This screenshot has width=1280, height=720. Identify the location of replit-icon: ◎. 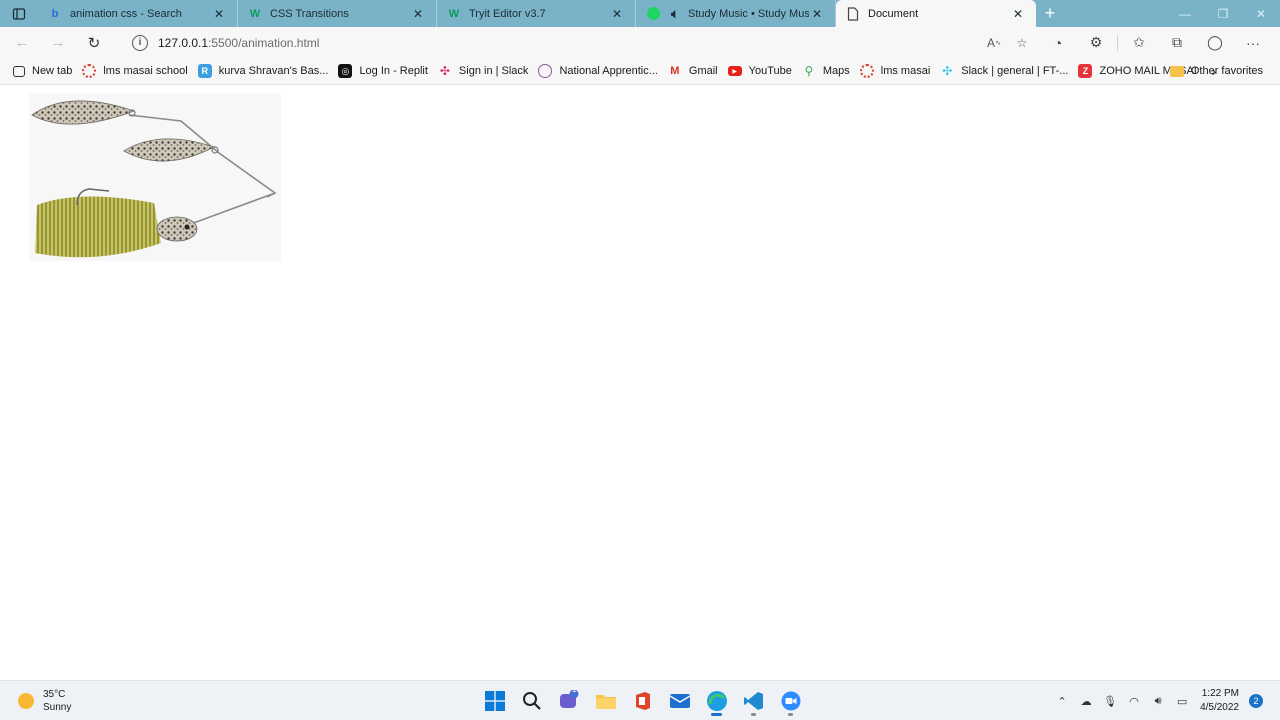
(345, 71).